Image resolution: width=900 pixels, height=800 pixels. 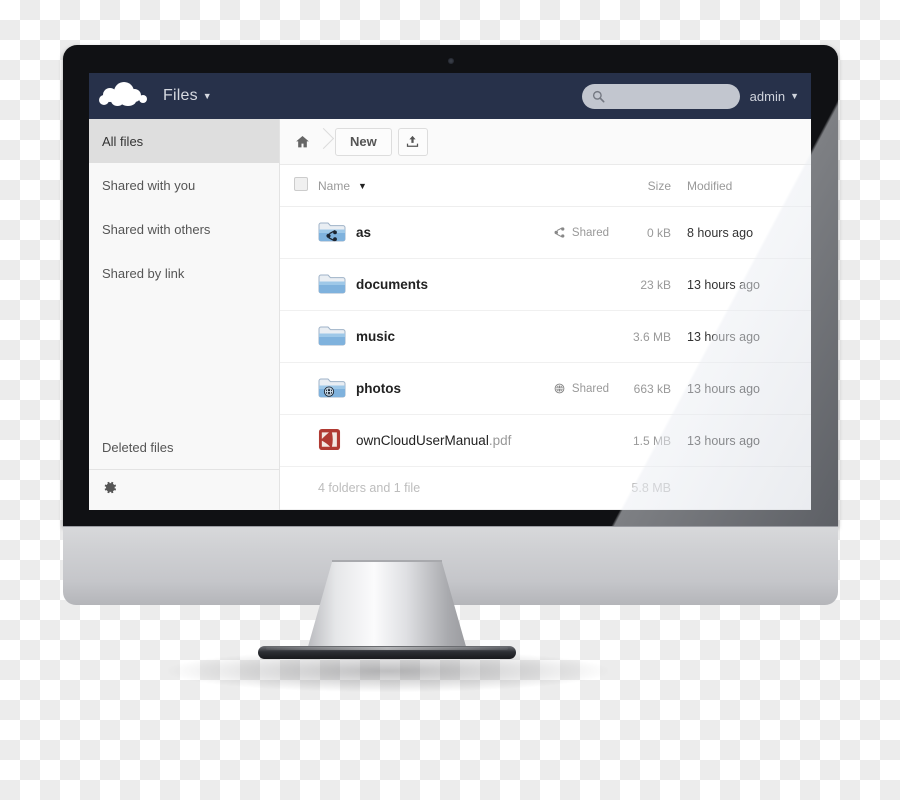 I want to click on select-all-header, so click(x=299, y=186).